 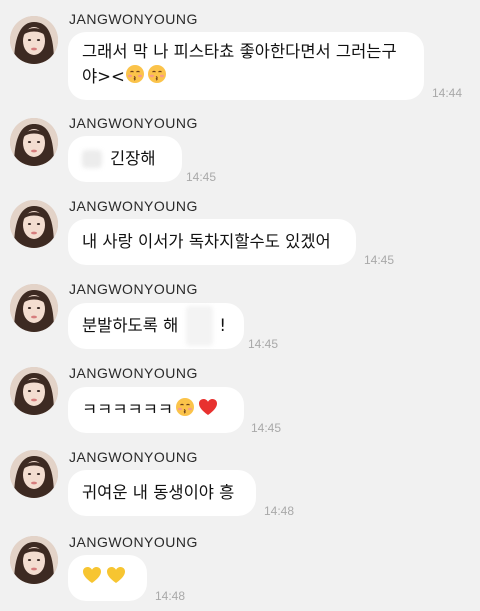 I want to click on message-bubble: 분발하도록 해 !, so click(x=156, y=326).